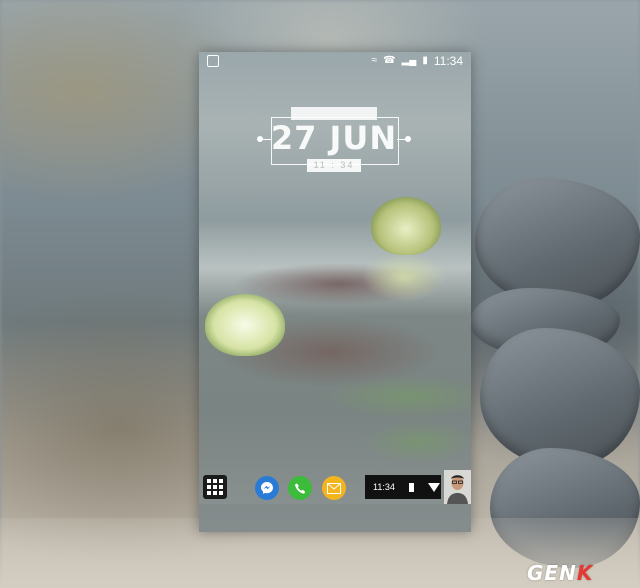 The image size is (640, 588). I want to click on phone-icon: ☎, so click(389, 60).